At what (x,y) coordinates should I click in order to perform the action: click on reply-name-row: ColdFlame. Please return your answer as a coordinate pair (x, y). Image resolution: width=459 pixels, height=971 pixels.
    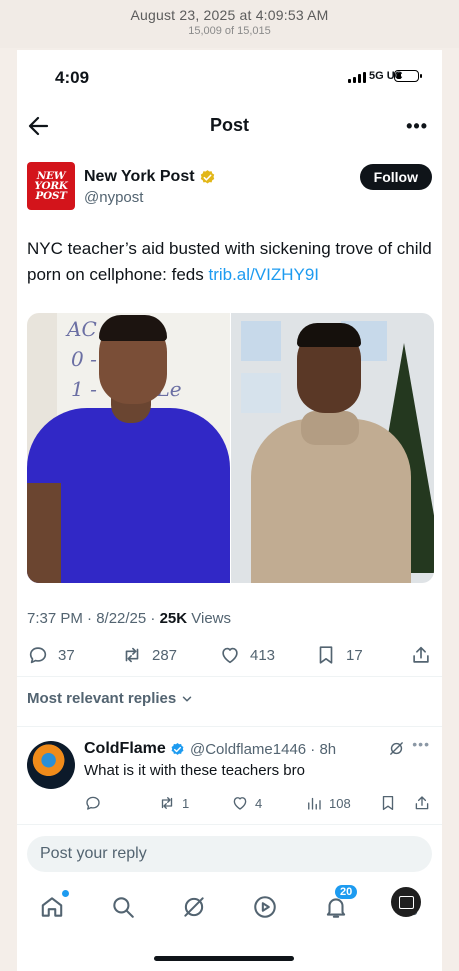
    Looking at the image, I should click on (134, 749).